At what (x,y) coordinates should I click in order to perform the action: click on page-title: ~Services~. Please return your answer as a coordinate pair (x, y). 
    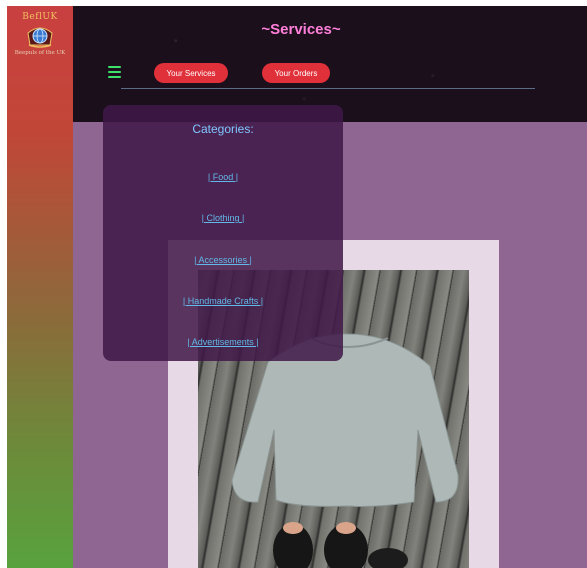
    Looking at the image, I should click on (301, 29).